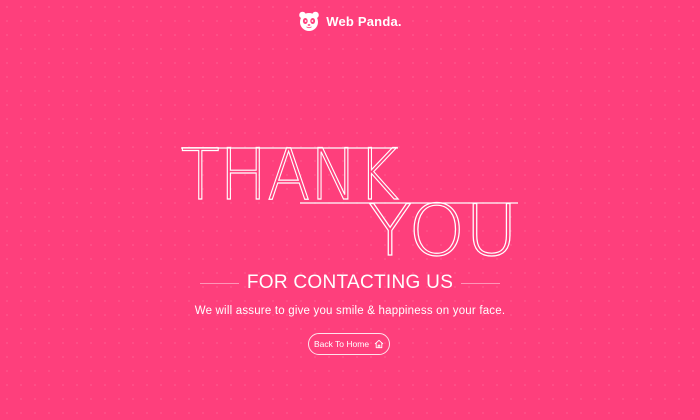 The height and width of the screenshot is (420, 700). I want to click on back-to-home-button: Back To Home, so click(349, 344).